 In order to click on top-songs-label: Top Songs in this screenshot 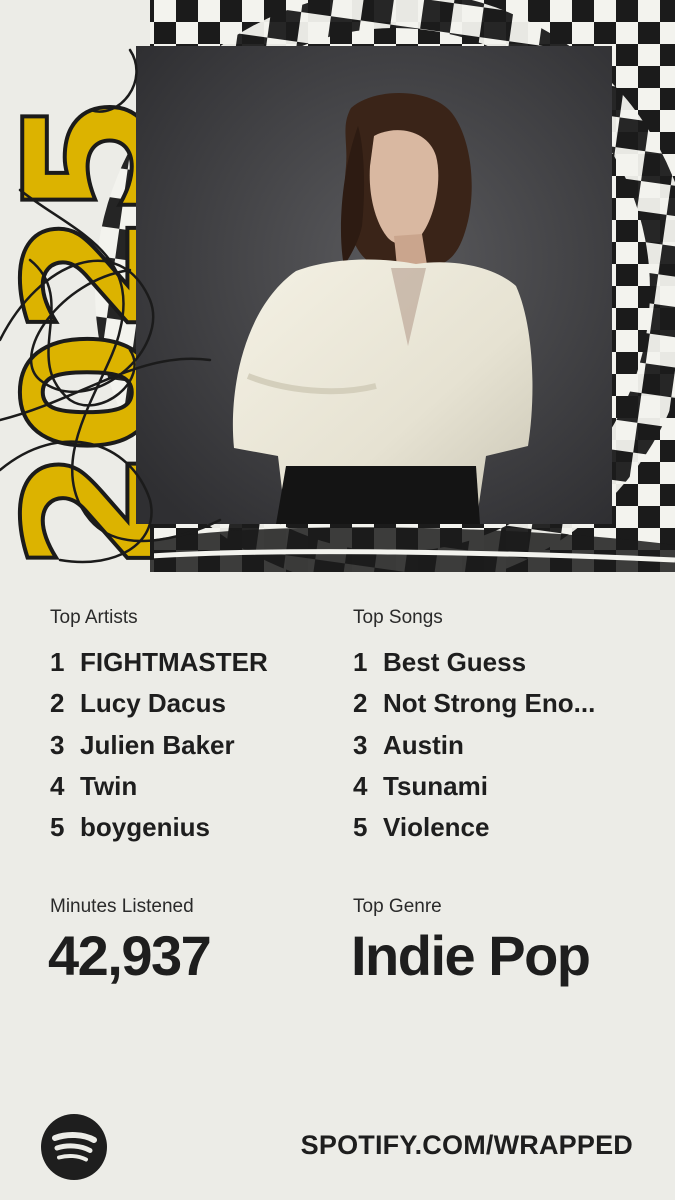, I will do `click(398, 617)`.